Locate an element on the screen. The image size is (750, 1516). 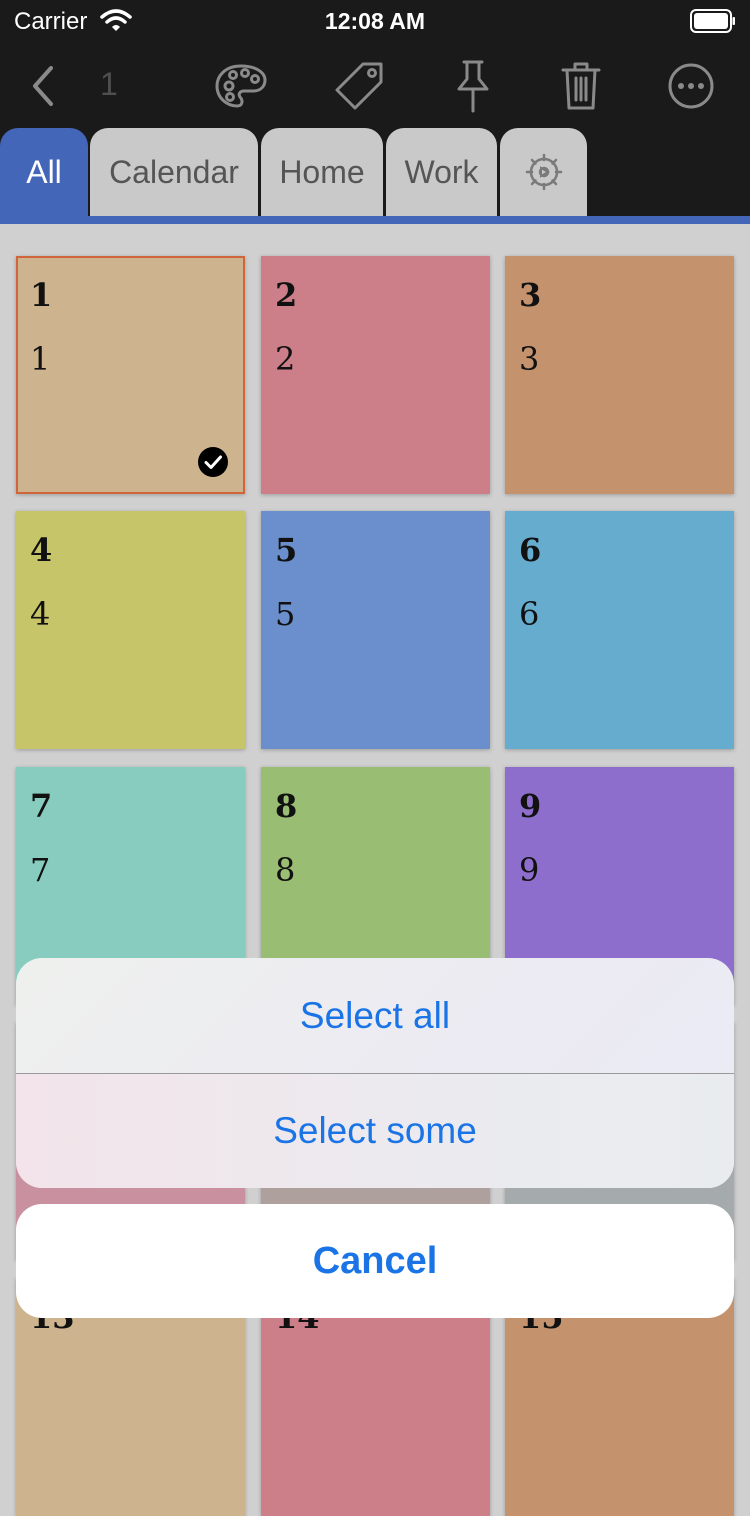
sheet-divider is located at coordinates (375, 1073).